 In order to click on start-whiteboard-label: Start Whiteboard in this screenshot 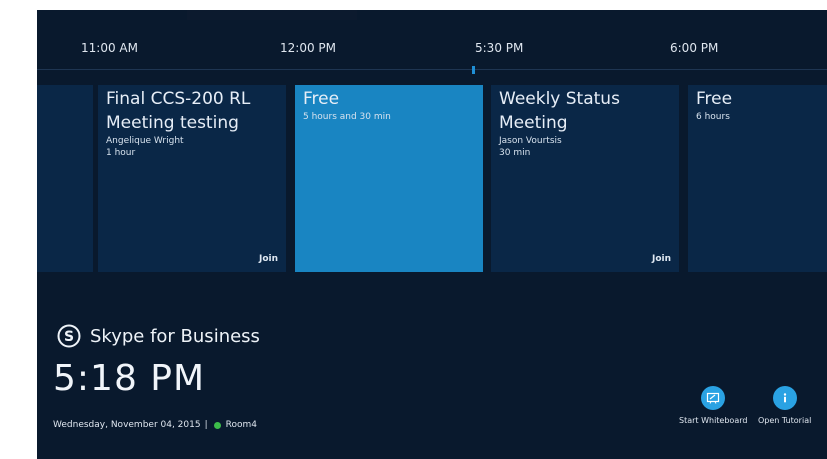, I will do `click(713, 420)`.